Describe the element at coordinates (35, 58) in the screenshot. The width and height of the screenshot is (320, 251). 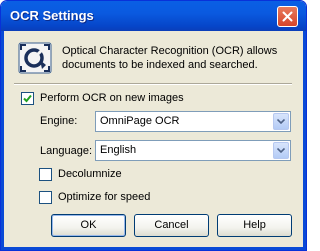
I see `ocr-scan-icon` at that location.